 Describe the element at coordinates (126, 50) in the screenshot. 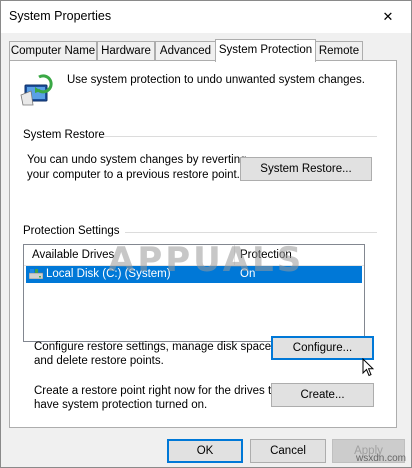

I see `tab-hardware: Hardware` at that location.